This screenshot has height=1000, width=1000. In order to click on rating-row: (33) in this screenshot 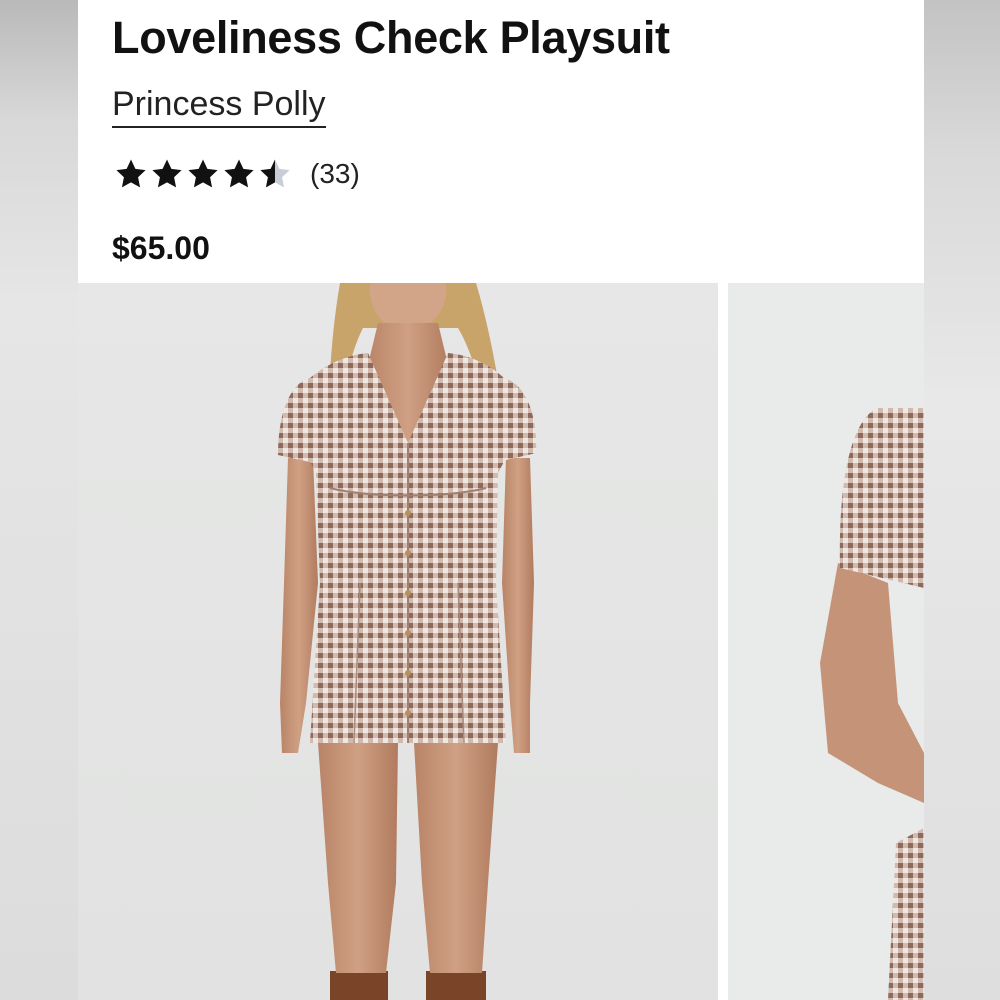, I will do `click(237, 174)`.